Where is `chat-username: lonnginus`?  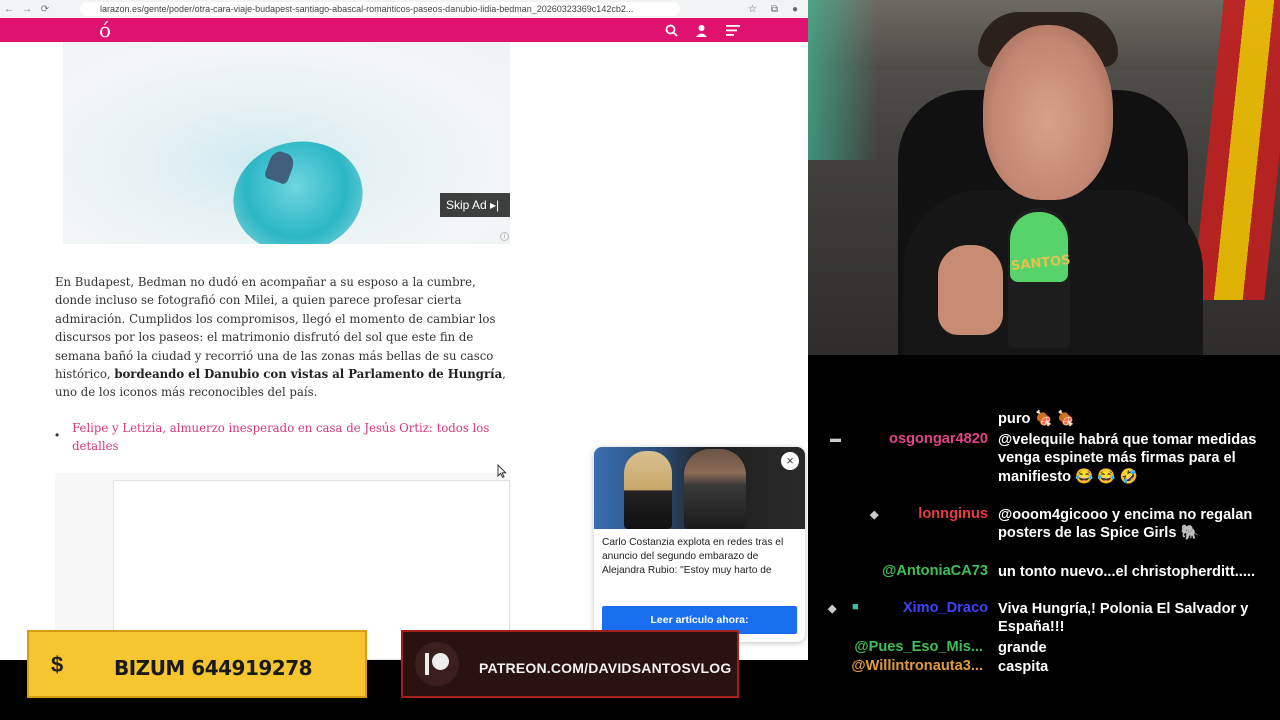
chat-username: lonnginus is located at coordinates (953, 514).